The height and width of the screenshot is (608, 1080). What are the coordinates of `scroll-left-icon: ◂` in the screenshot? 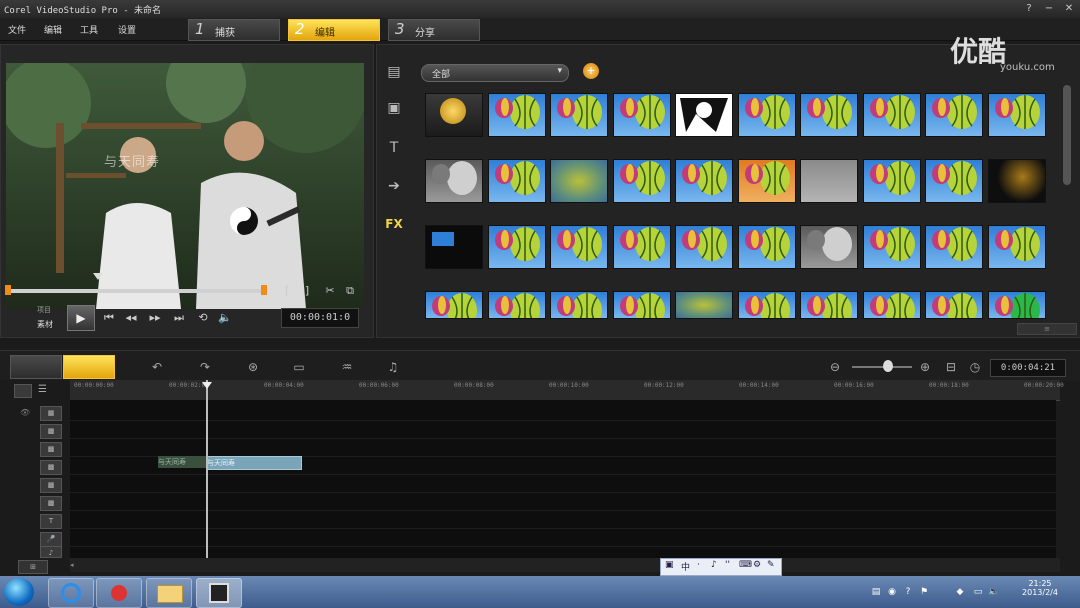 It's located at (74, 565).